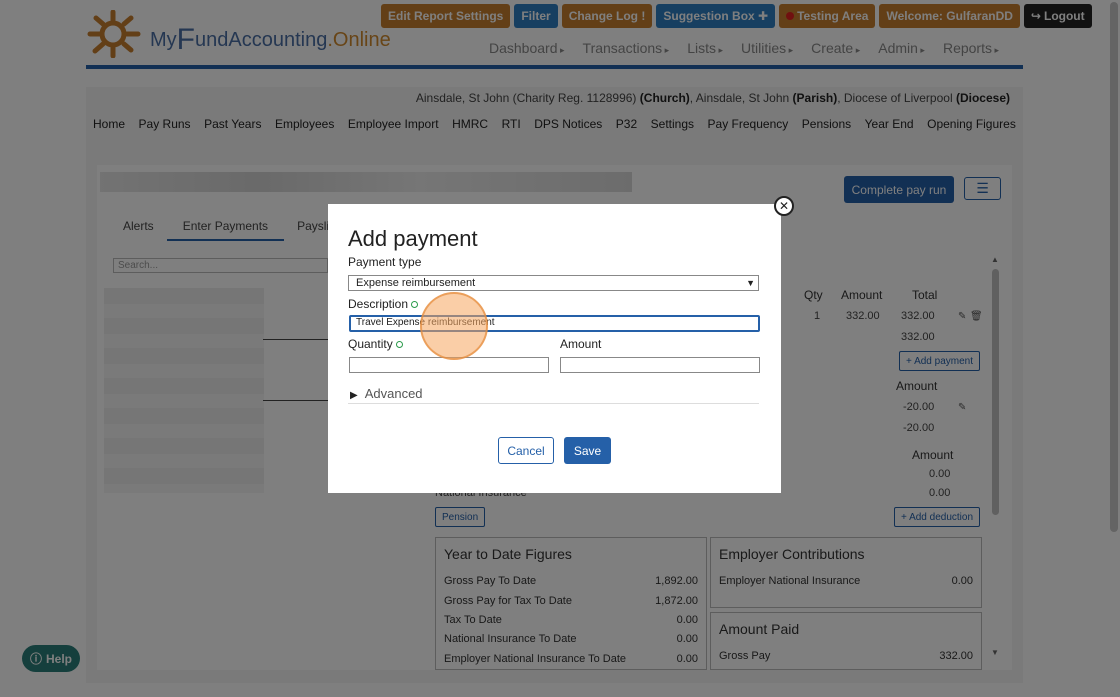  I want to click on caret-right-icon: ▶, so click(354, 395).